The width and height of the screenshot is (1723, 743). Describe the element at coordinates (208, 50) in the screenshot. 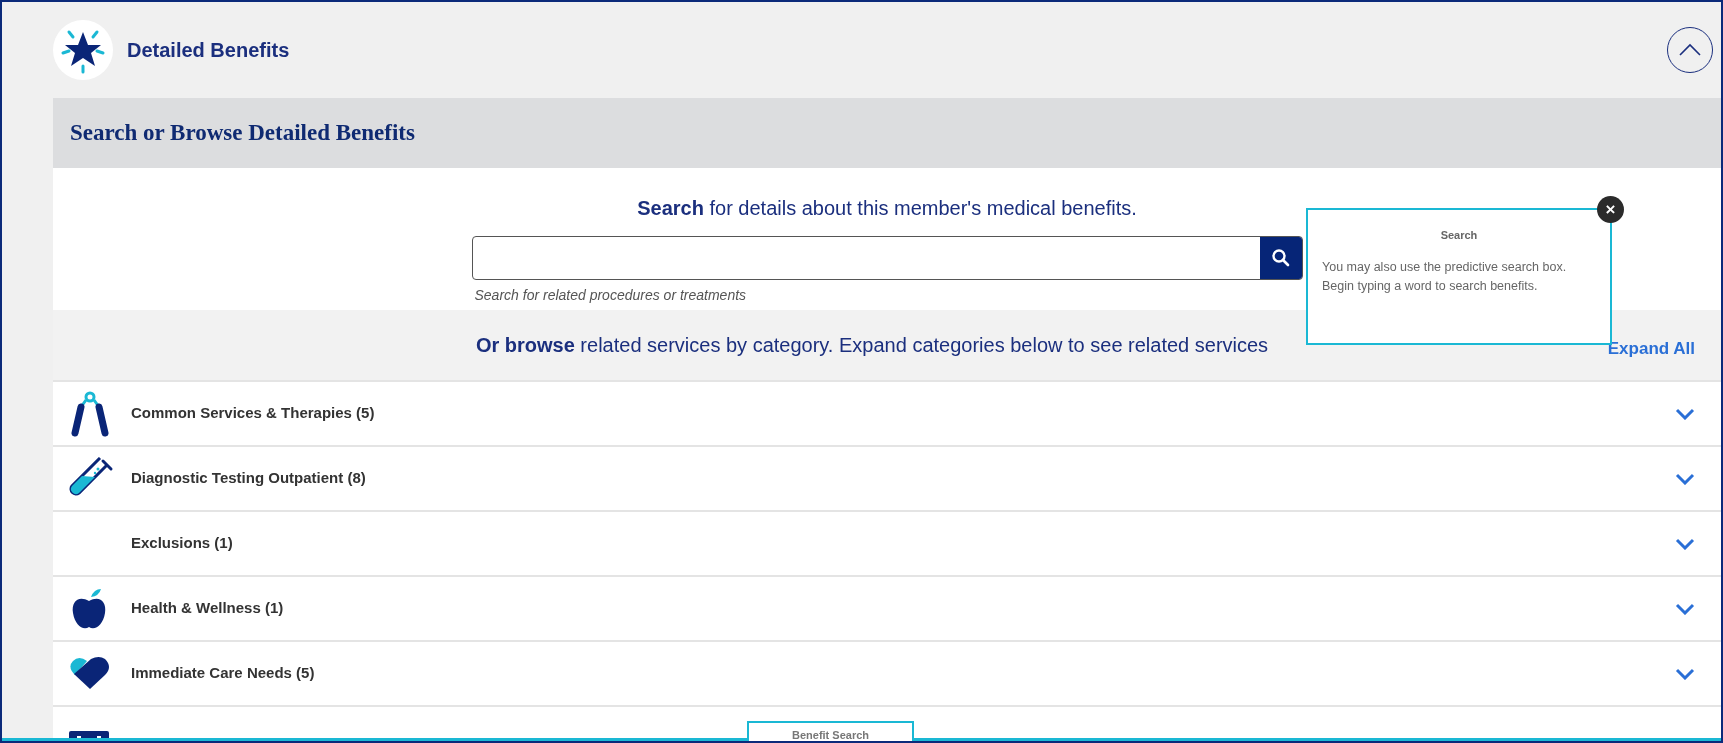

I see `section-title: Detailed Benefits` at that location.